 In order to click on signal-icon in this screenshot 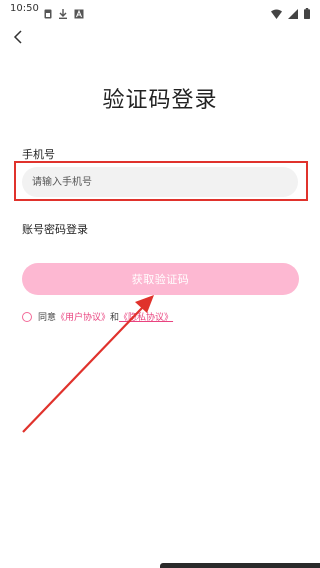, I will do `click(293, 13)`.